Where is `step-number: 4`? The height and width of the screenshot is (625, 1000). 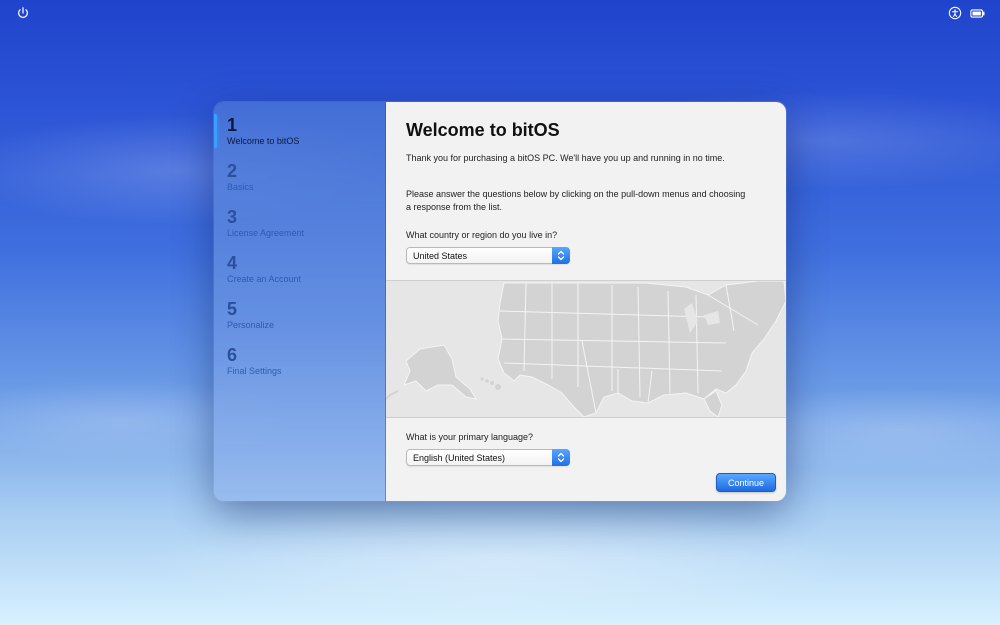 step-number: 4 is located at coordinates (232, 263).